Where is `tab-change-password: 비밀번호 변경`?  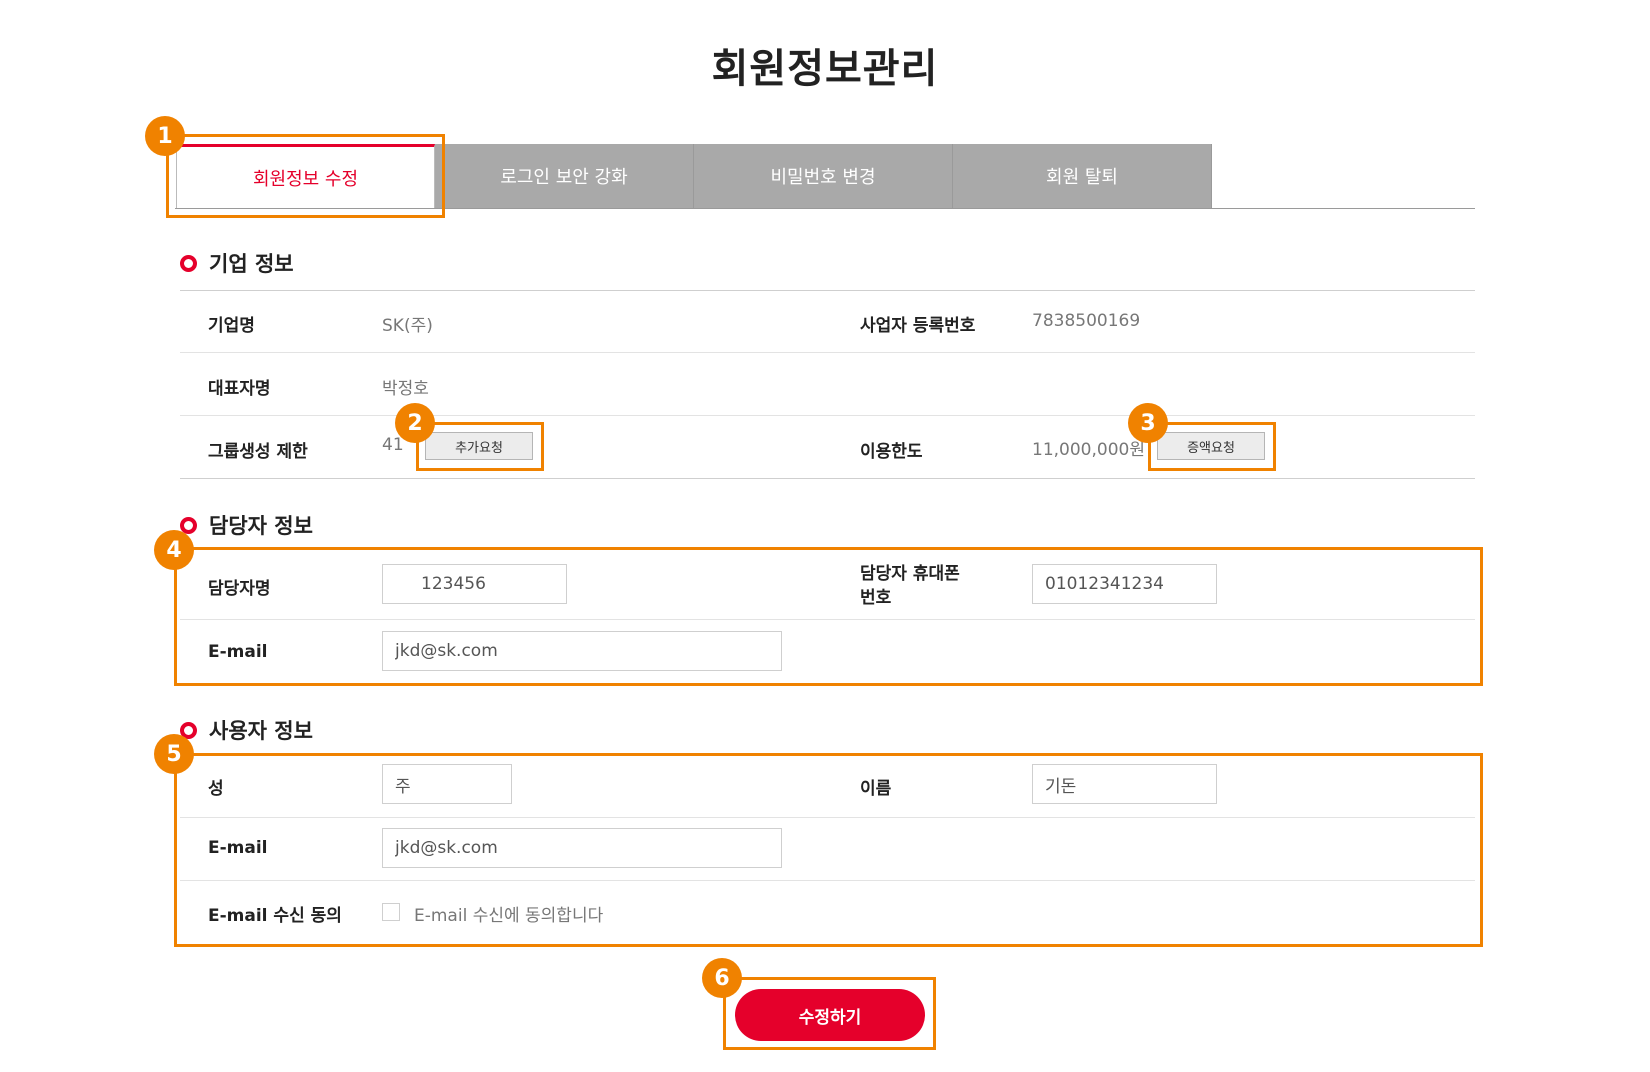
tab-change-password: 비밀번호 변경 is located at coordinates (823, 176).